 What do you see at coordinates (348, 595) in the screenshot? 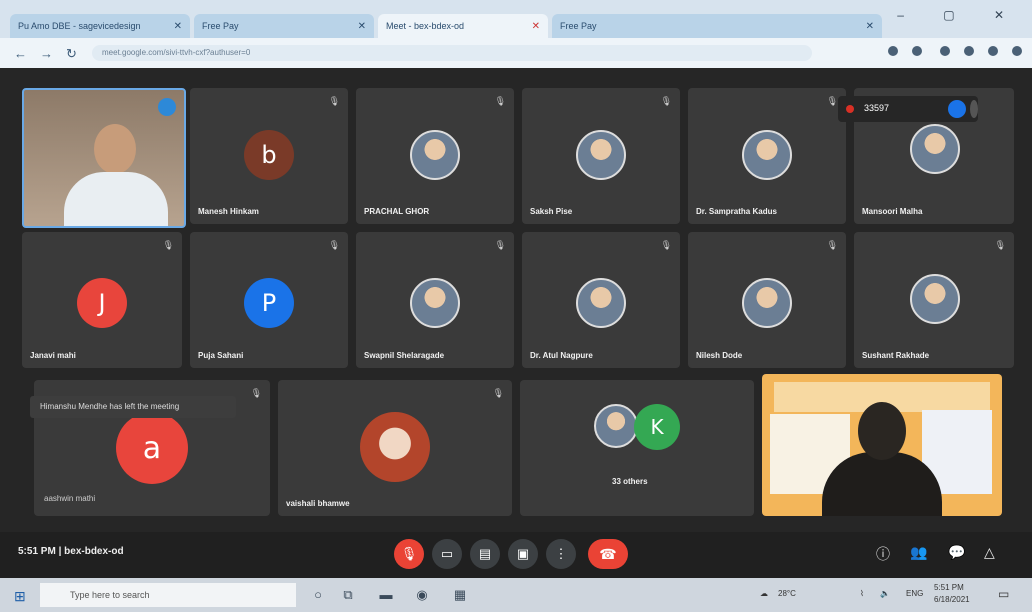
I see `task-view-icon: ⧉` at bounding box center [348, 595].